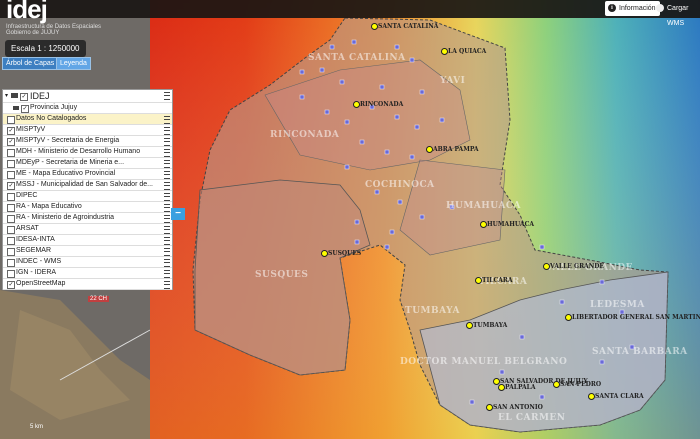 This screenshot has height=439, width=700. What do you see at coordinates (87, 108) in the screenshot?
I see `layer-province-row: ✓ Provincia Jujuy` at bounding box center [87, 108].